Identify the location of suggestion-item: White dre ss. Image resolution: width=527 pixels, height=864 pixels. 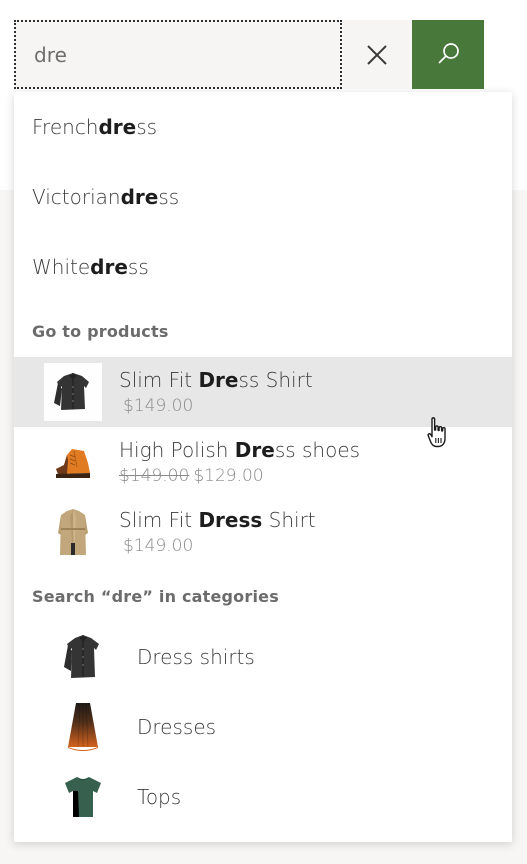
(263, 267).